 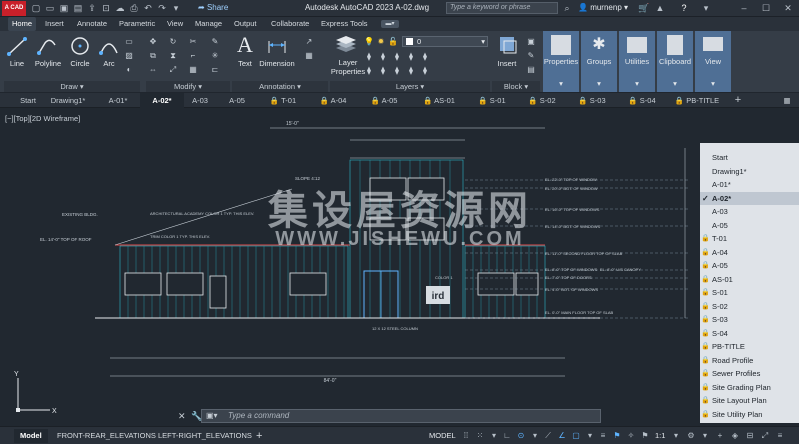 What do you see at coordinates (68, 100) in the screenshot?
I see `file-tab-drawing1: Drawing1*` at bounding box center [68, 100].